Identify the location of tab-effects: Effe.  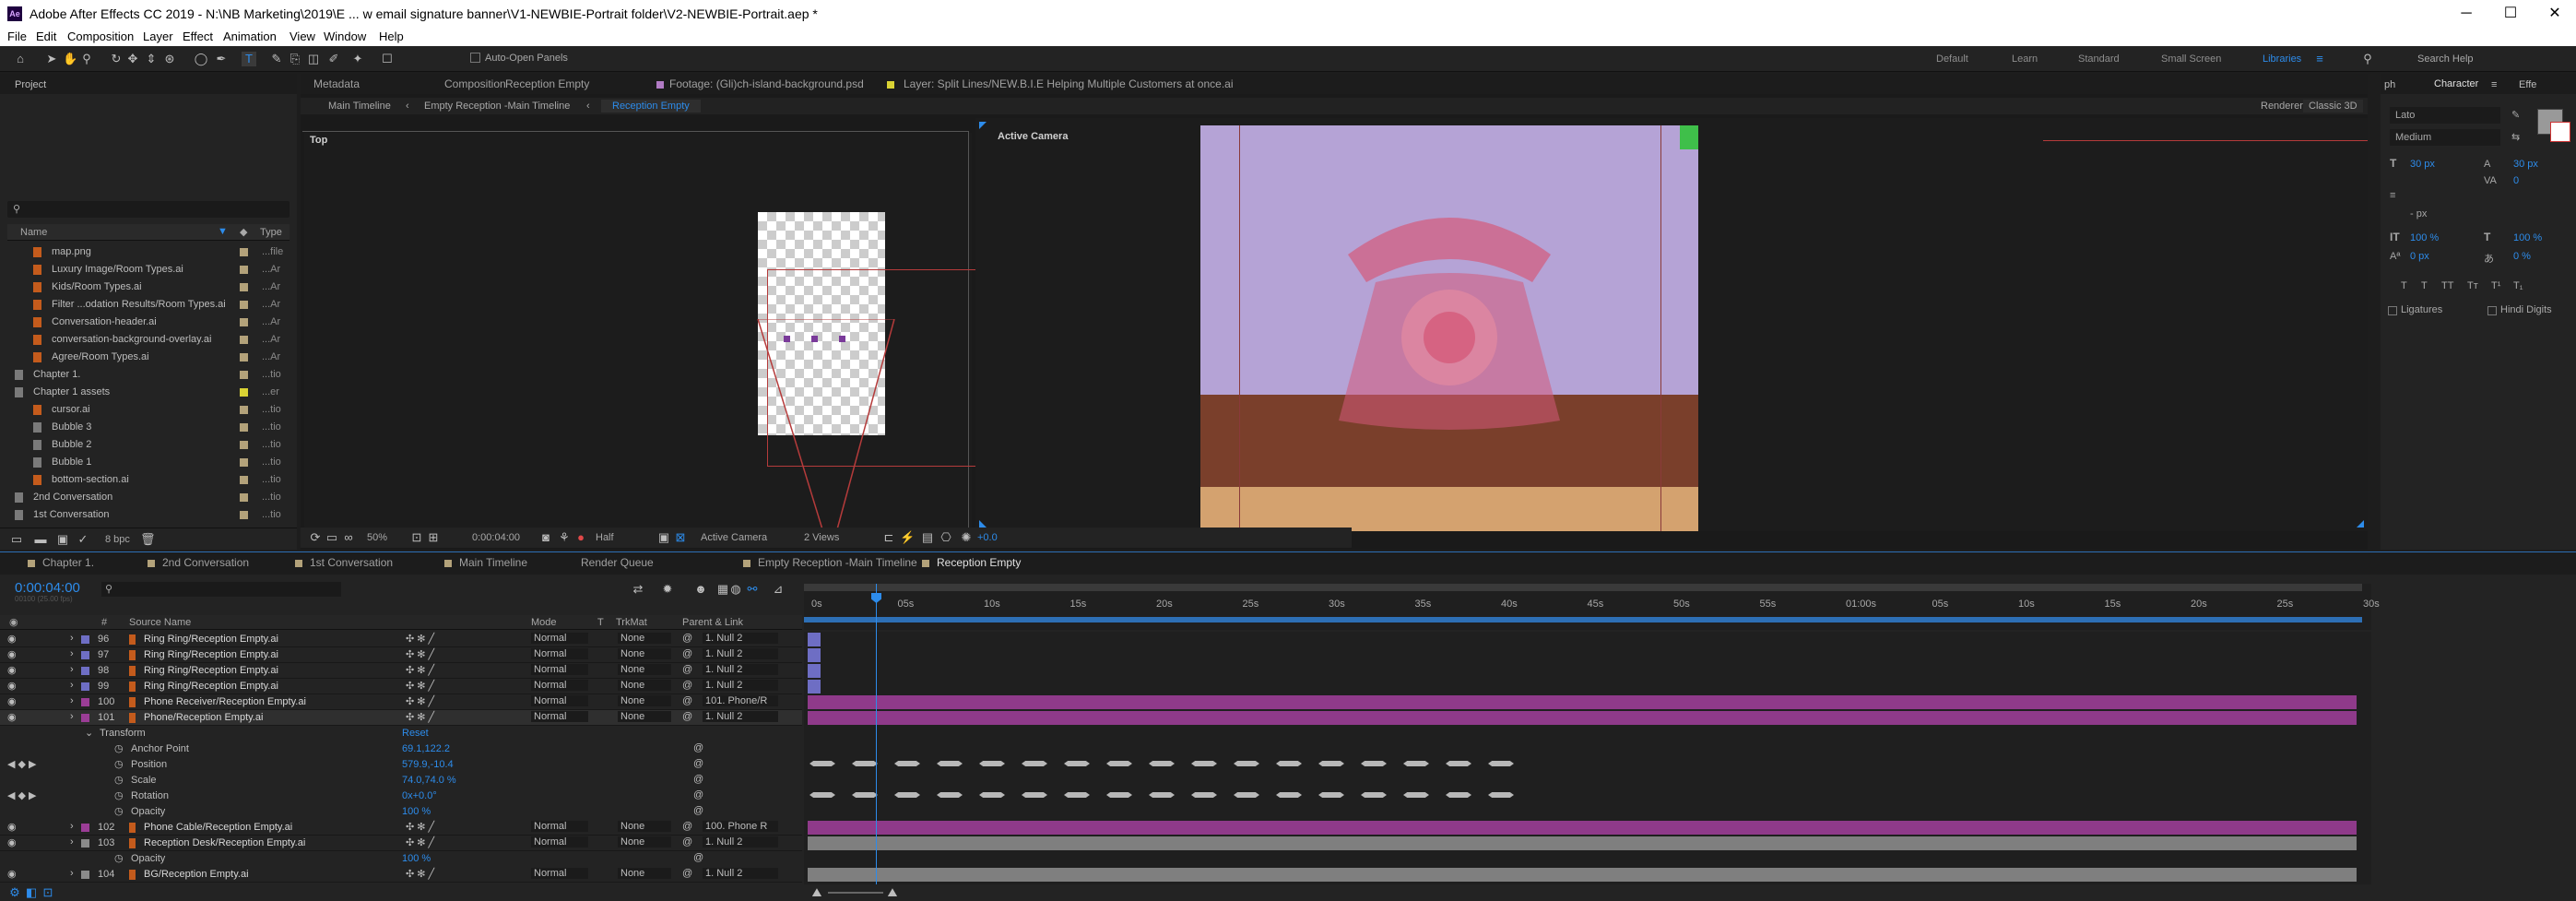
(2527, 84).